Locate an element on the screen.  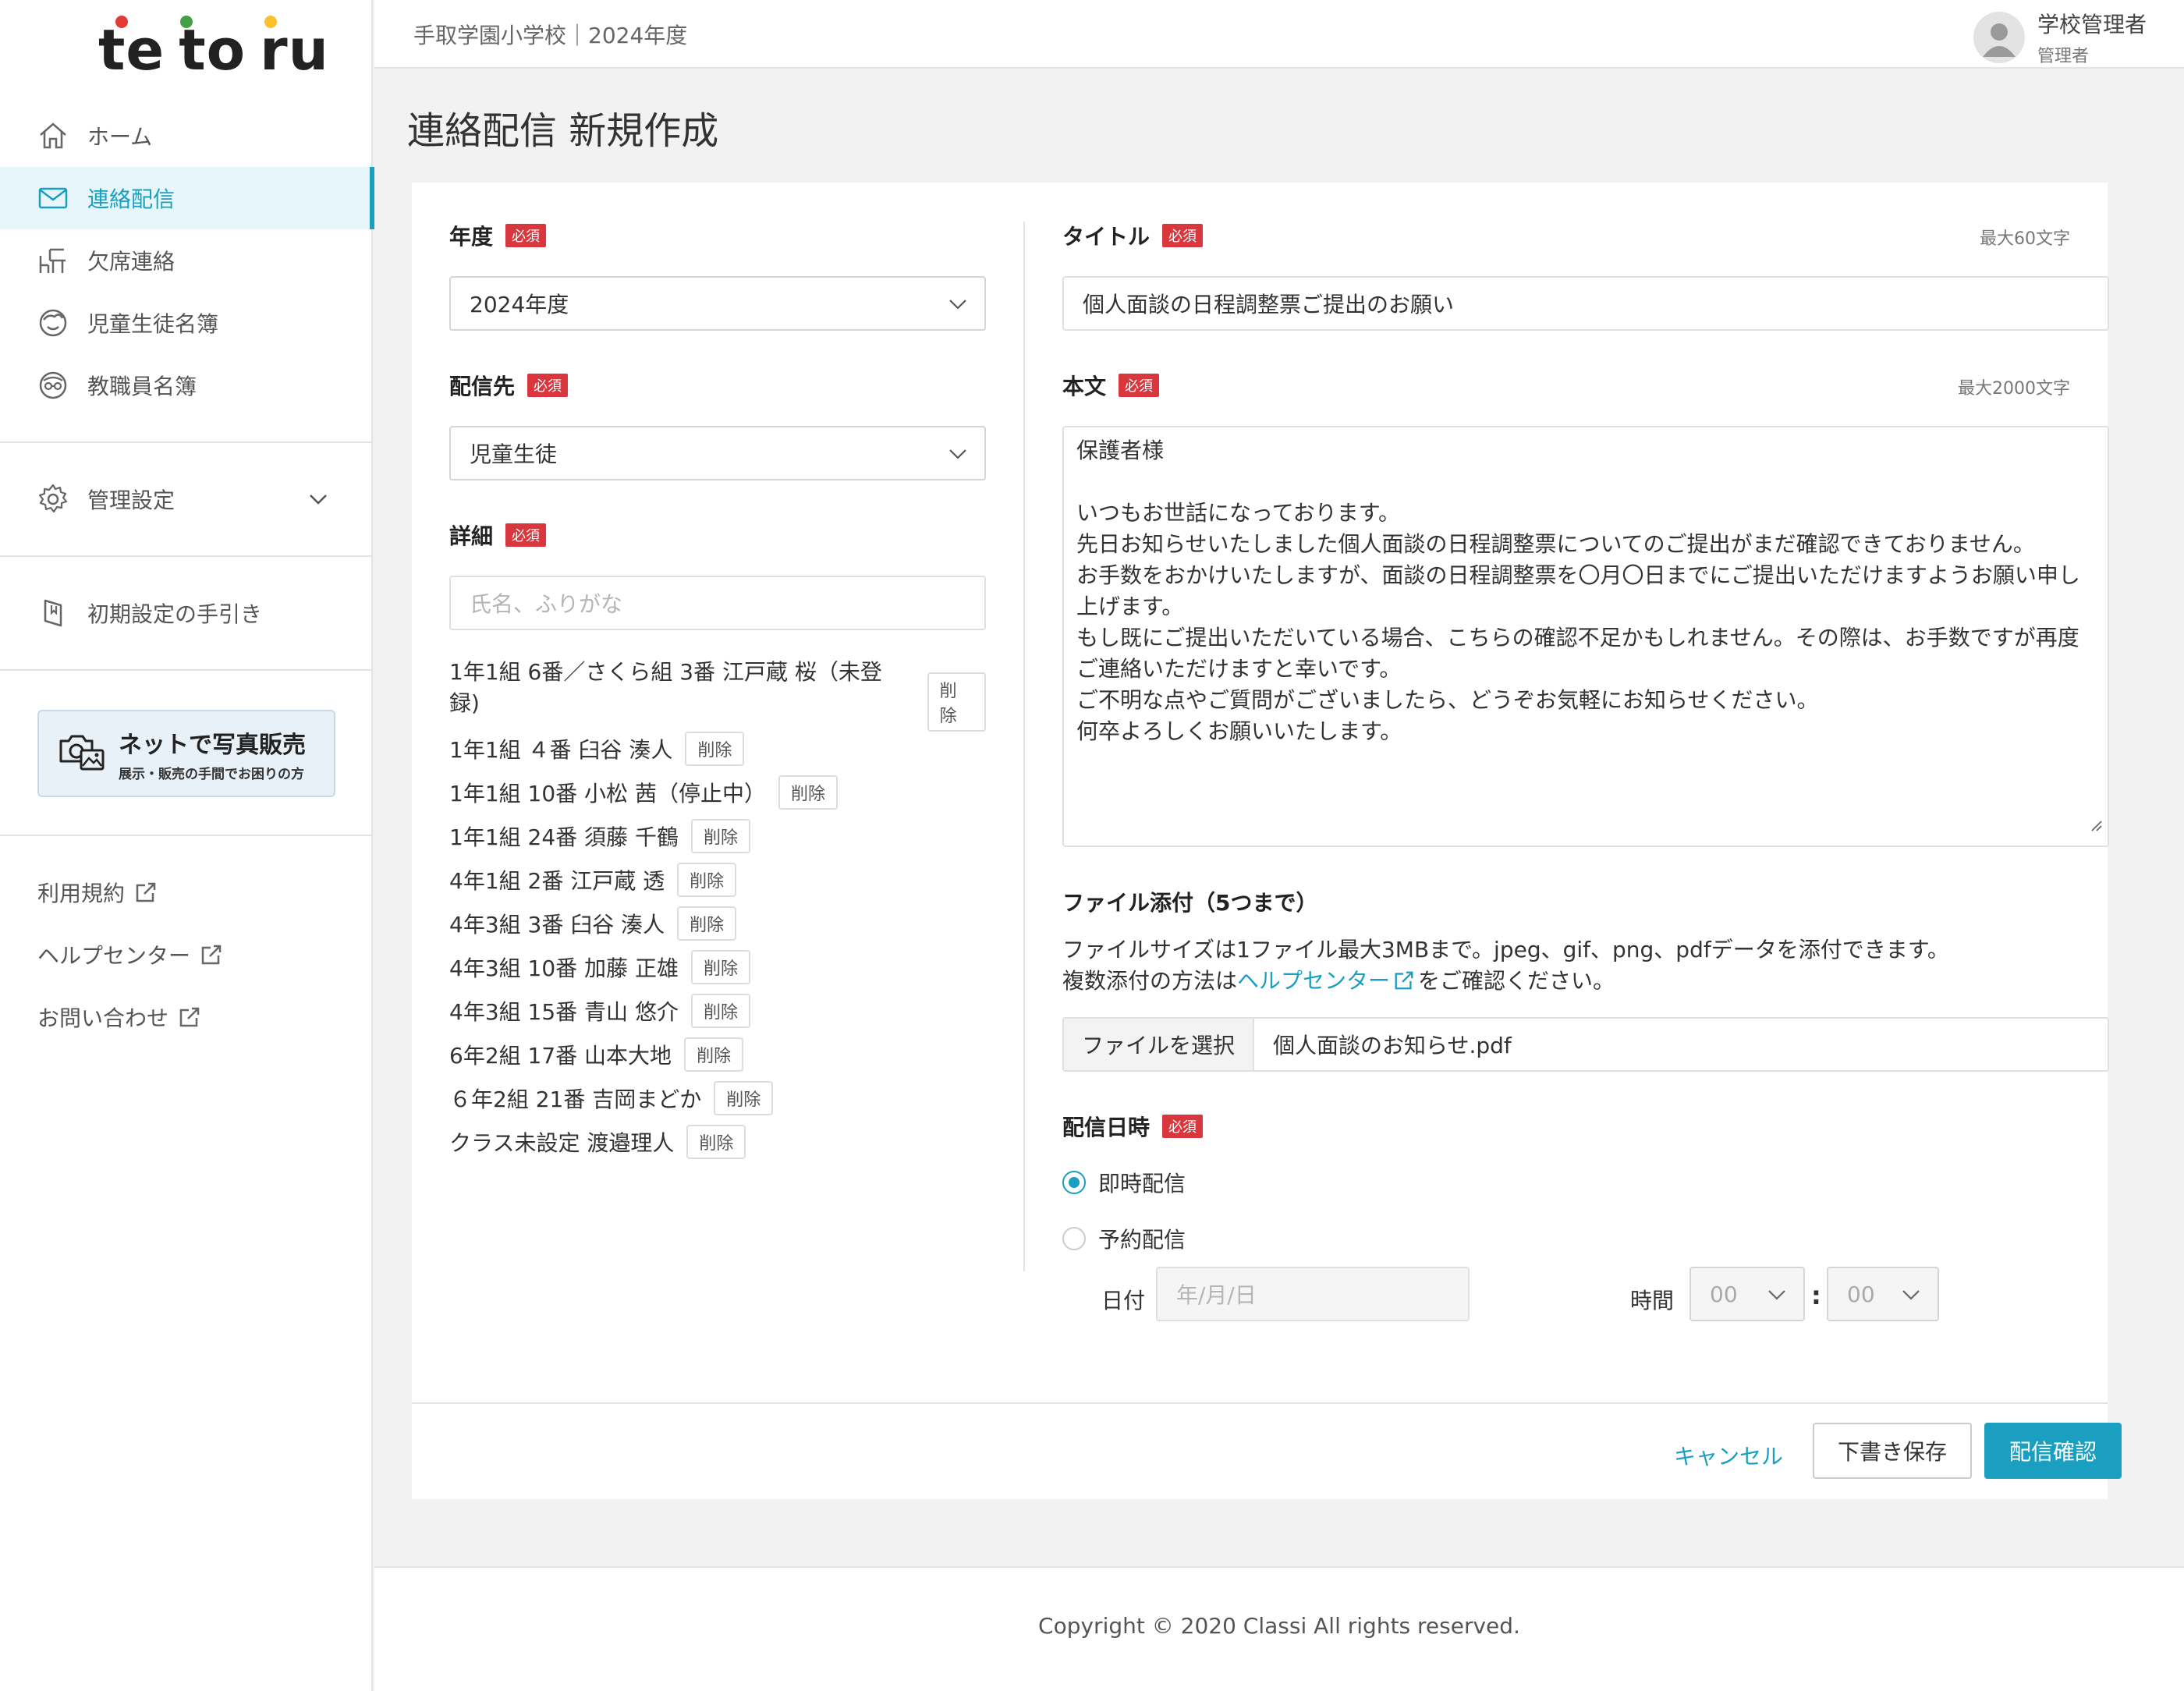
list-item: 4年3組 10番 加藤 正雄 削除 is located at coordinates (600, 967).